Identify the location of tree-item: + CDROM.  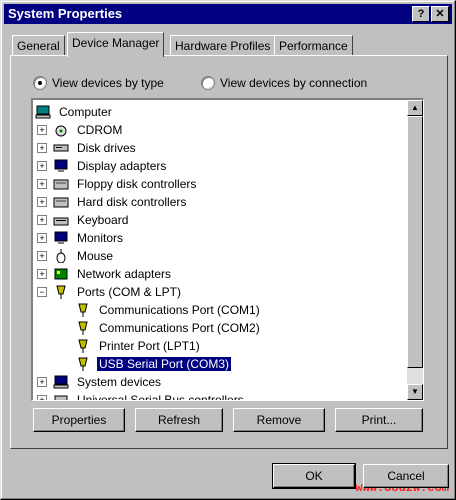
(80, 130).